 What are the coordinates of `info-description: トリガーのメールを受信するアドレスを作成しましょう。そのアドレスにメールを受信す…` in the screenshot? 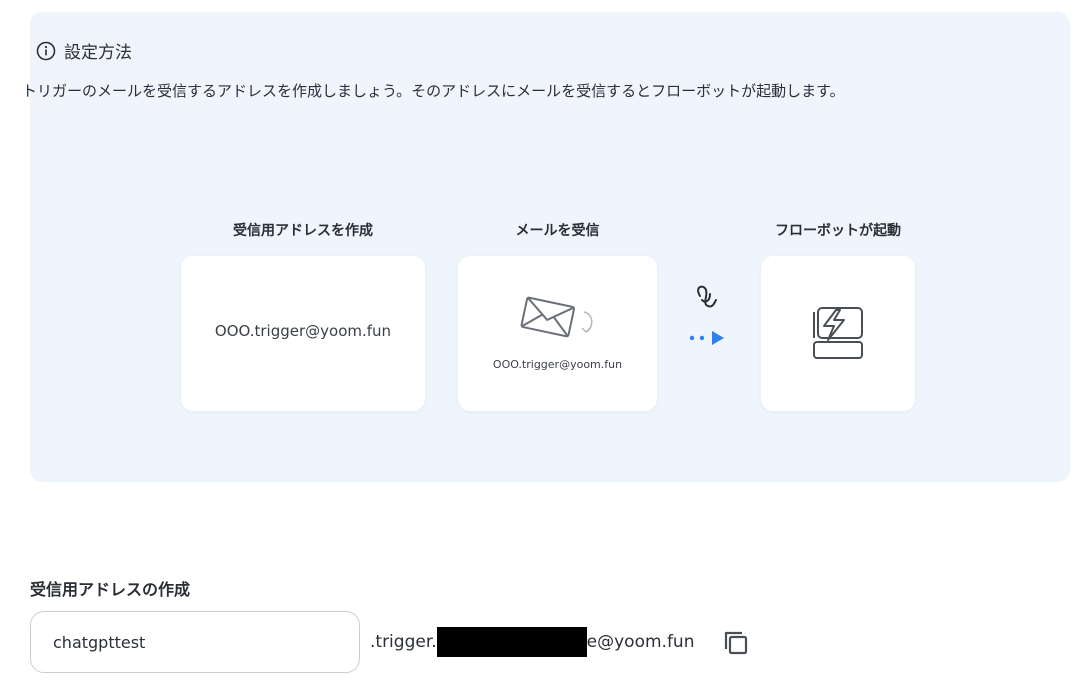 It's located at (433, 91).